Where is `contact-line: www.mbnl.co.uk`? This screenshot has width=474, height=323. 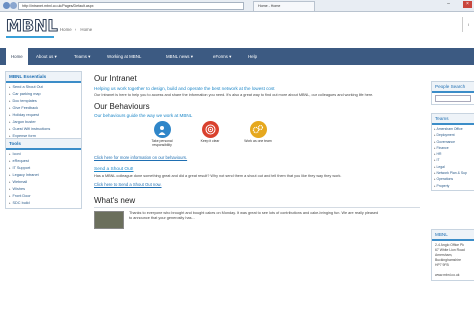
contact-line: www.mbnl.co.uk is located at coordinates (453, 275).